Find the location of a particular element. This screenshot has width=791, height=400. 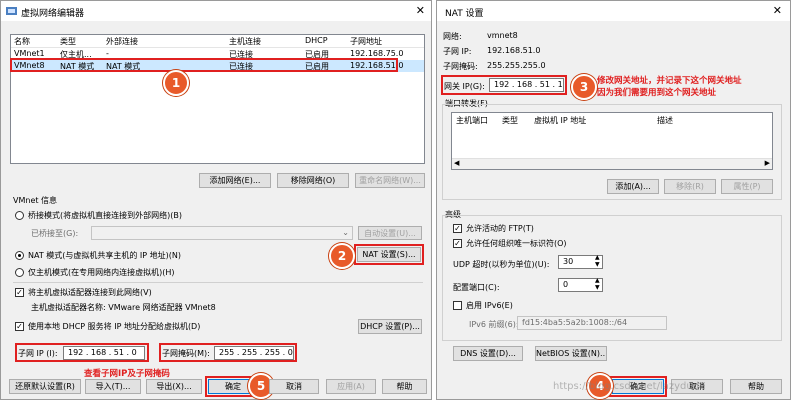

allow-oui-checkbox: ✓ is located at coordinates (457, 243).